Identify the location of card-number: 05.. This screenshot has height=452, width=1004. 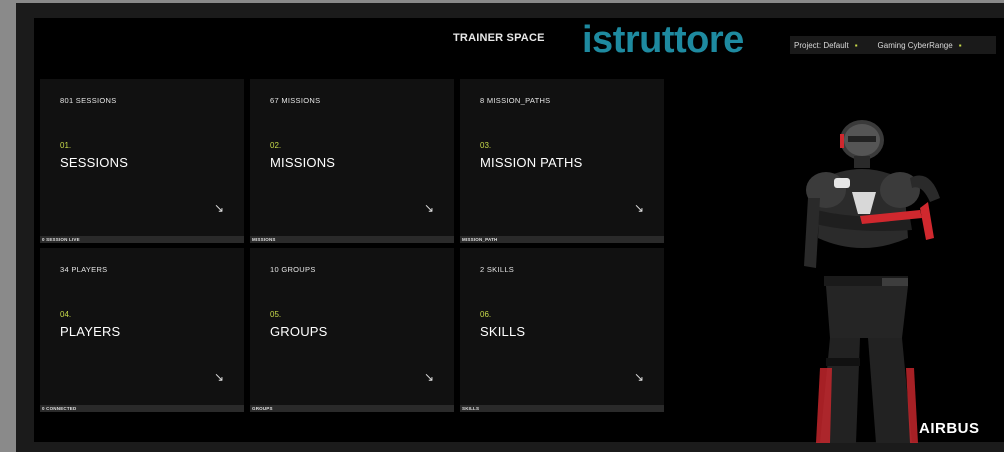
(276, 314).